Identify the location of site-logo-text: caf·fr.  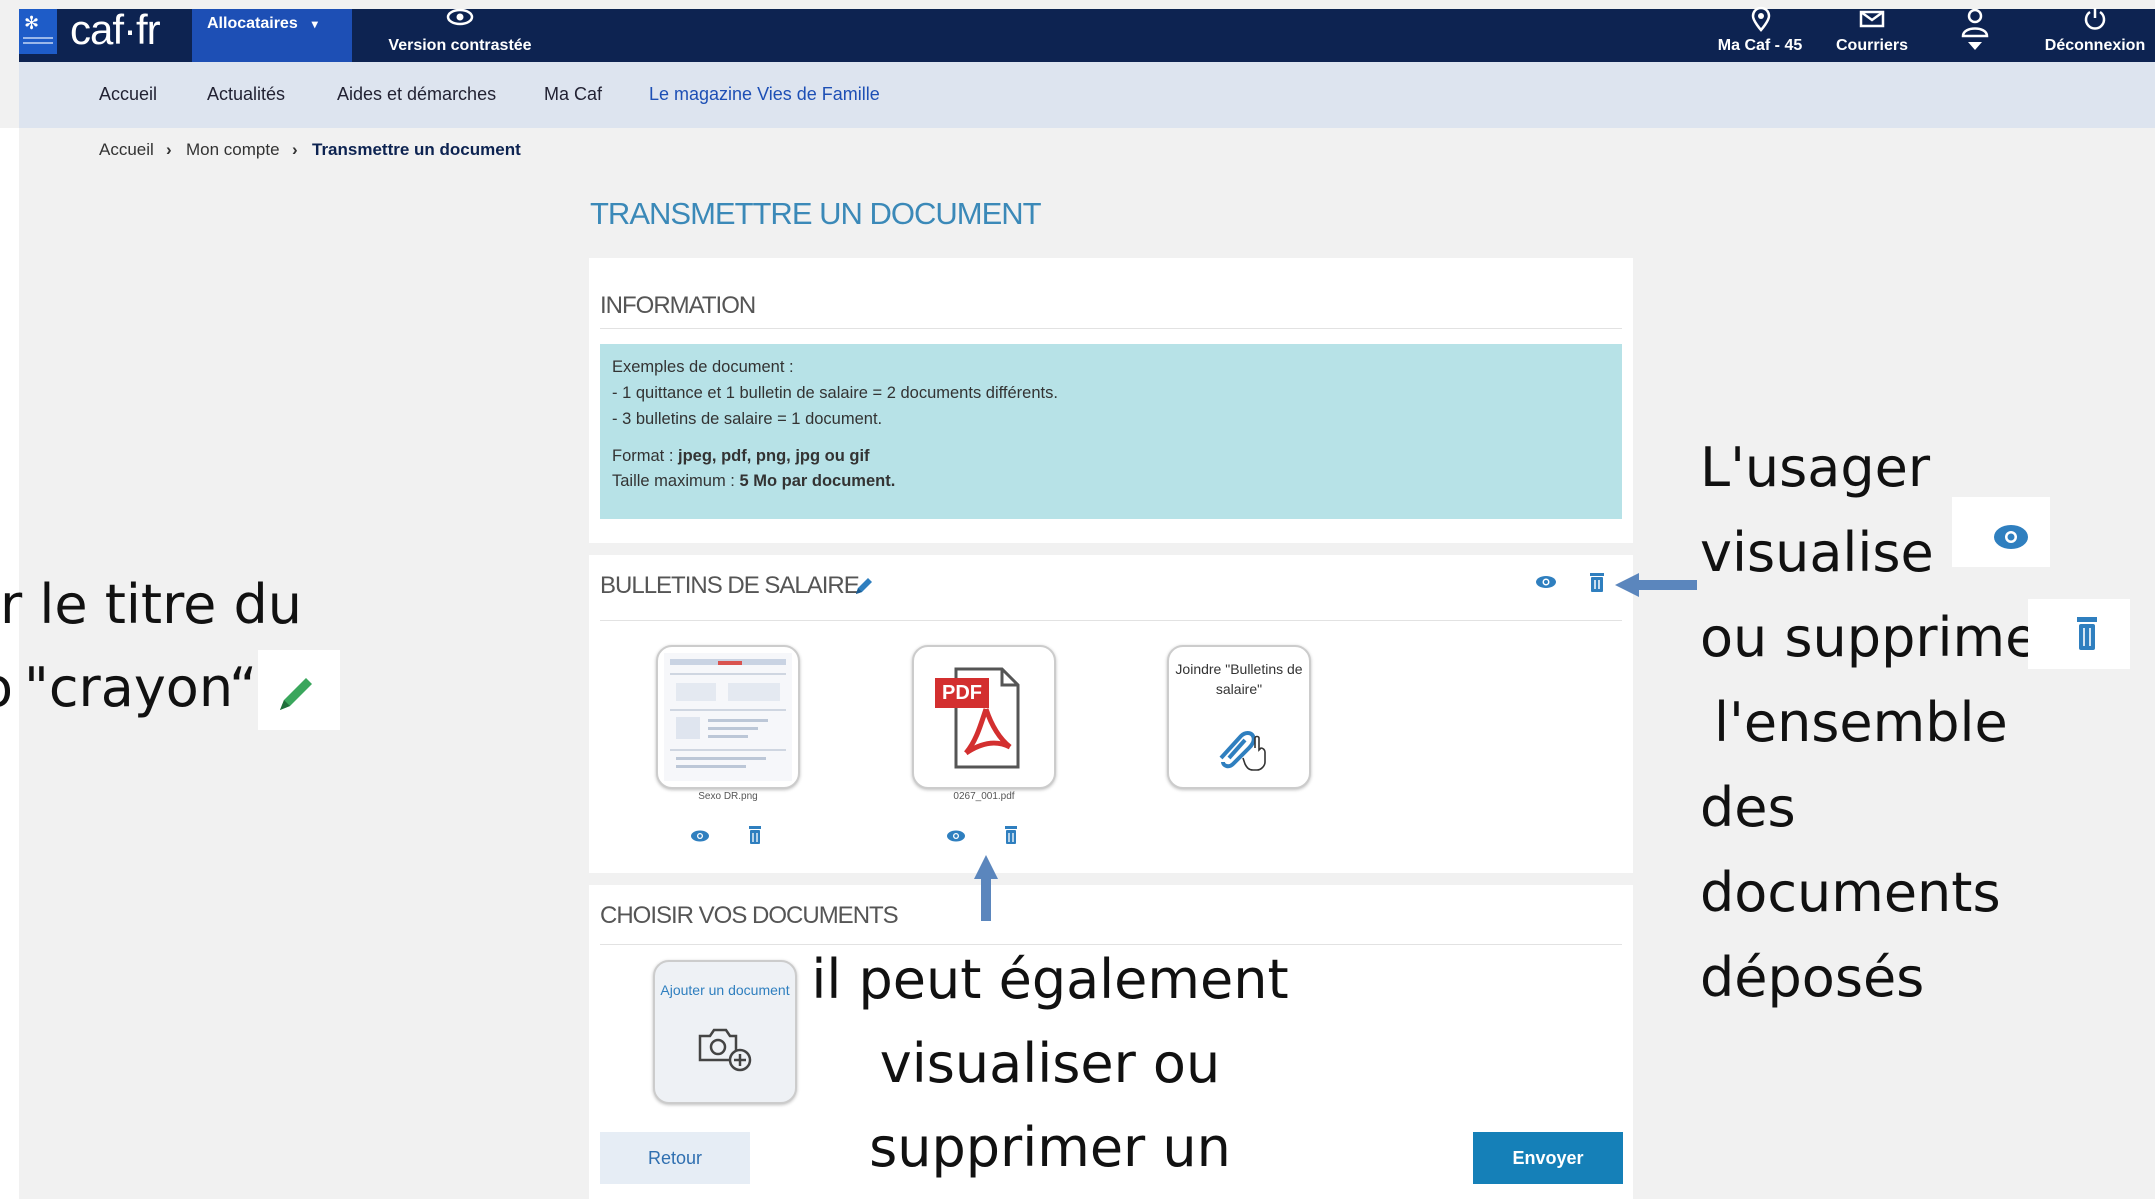
(115, 30).